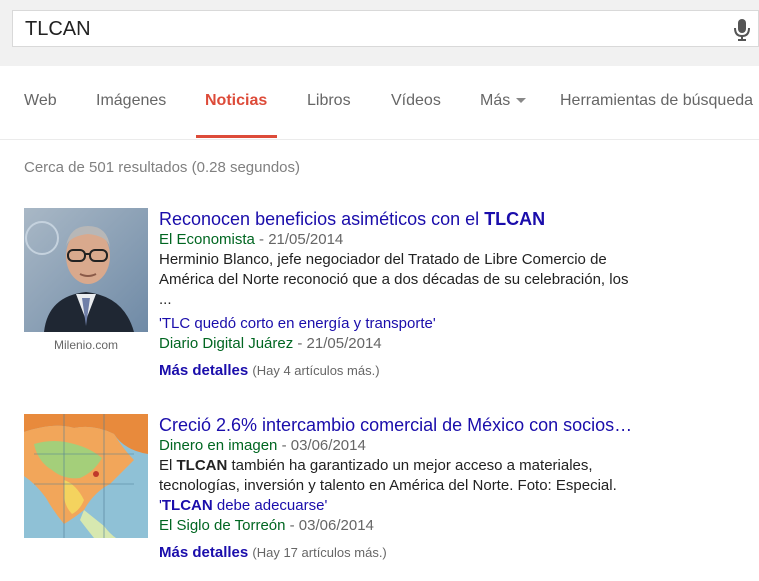 This screenshot has width=759, height=581. What do you see at coordinates (416, 101) in the screenshot?
I see `tab-videos: Vídeos` at bounding box center [416, 101].